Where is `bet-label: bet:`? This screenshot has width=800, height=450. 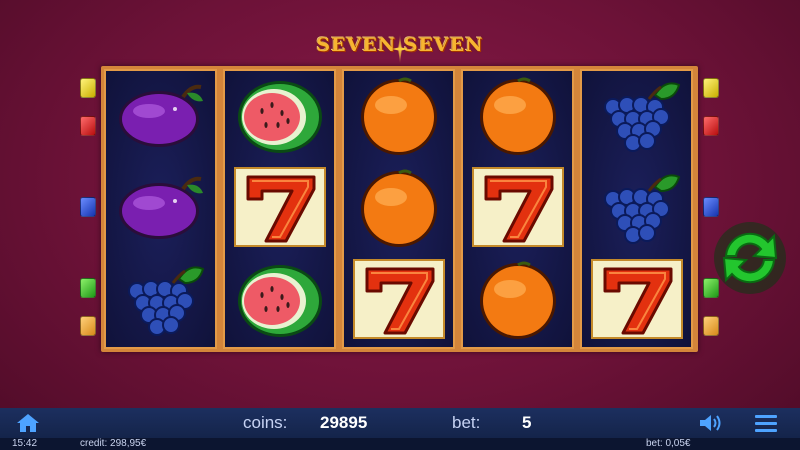 bet-label: bet: is located at coordinates (466, 422).